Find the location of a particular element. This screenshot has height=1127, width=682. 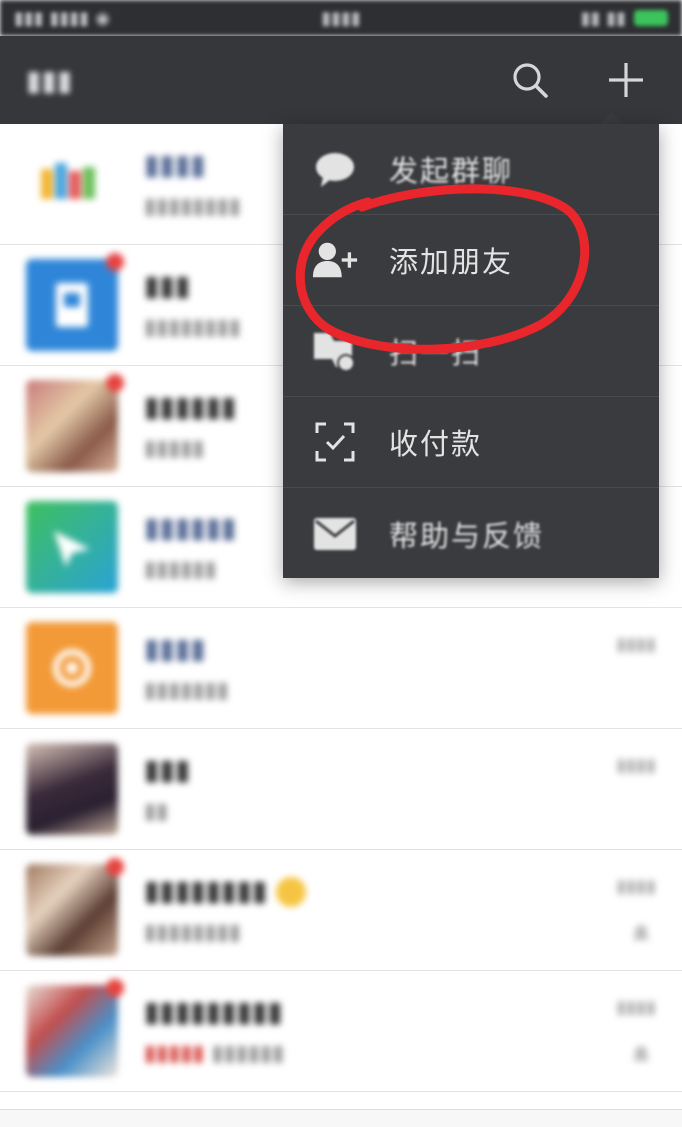

status-icons: ▮▮ ▮▮ is located at coordinates (559, 18).